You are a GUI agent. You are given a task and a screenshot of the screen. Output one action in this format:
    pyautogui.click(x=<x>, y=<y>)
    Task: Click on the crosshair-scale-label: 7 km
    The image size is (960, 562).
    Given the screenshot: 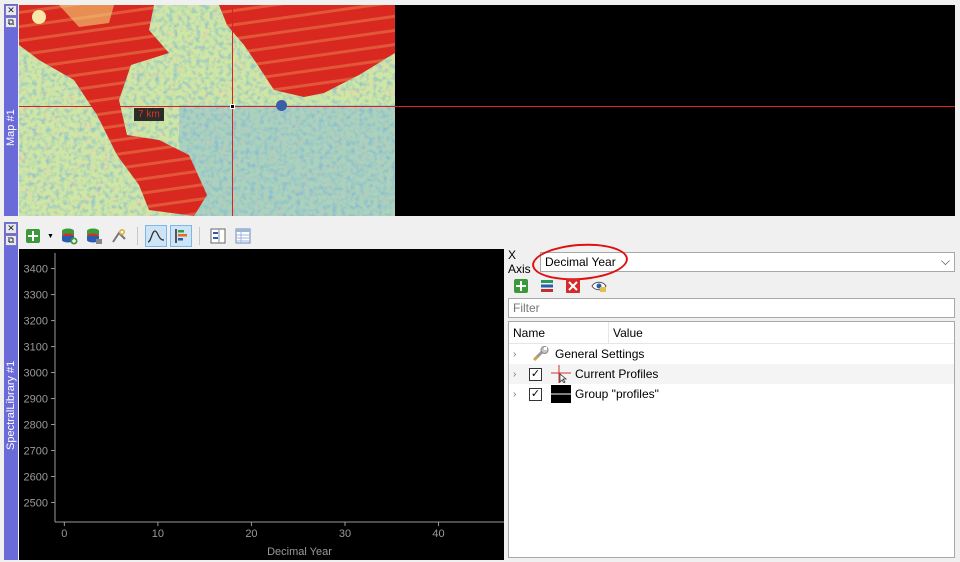 What is the action you would take?
    pyautogui.click(x=149, y=114)
    